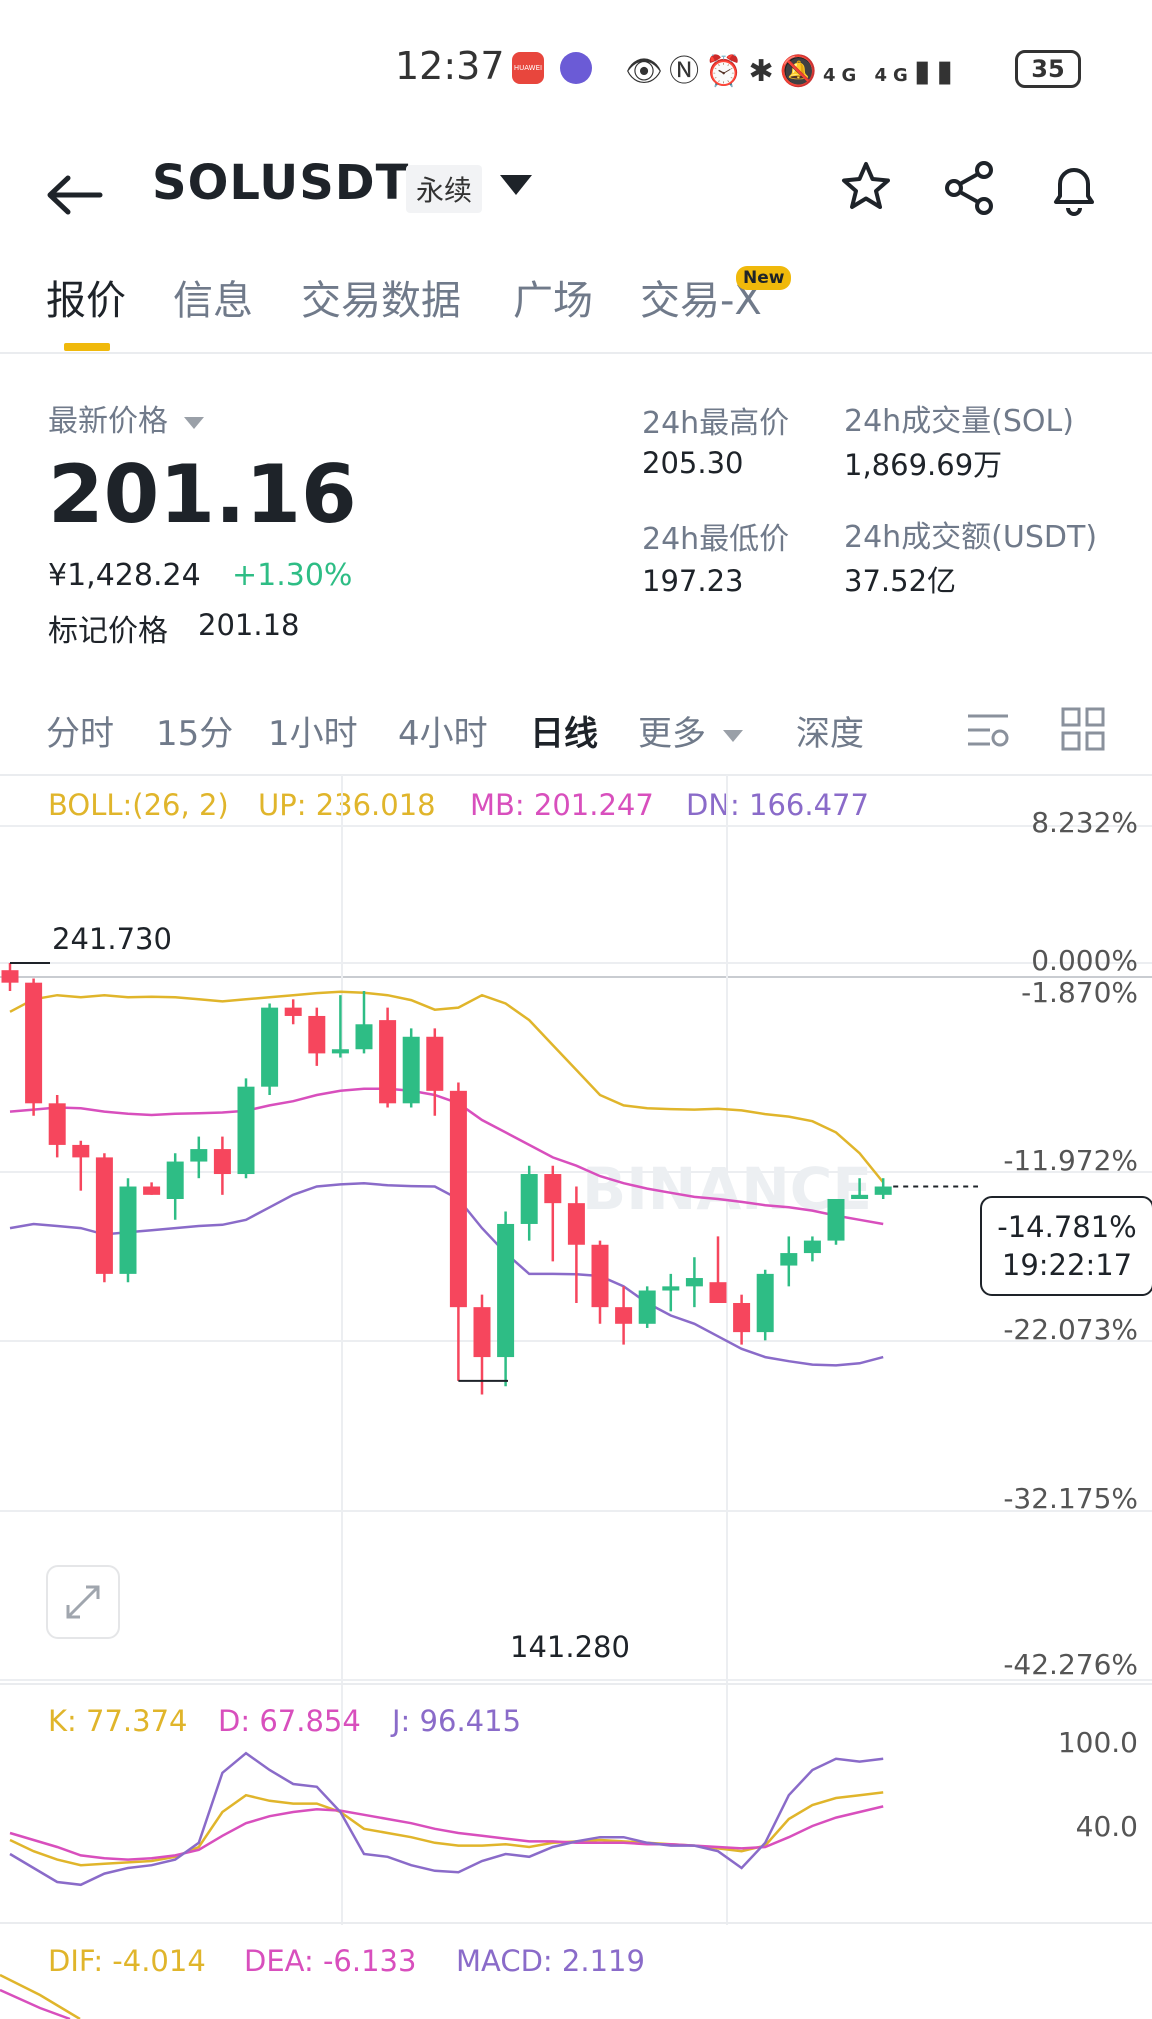 The height and width of the screenshot is (2019, 1152). Describe the element at coordinates (1070, 1498) in the screenshot. I see `axis-label-6: -32.175%` at that location.